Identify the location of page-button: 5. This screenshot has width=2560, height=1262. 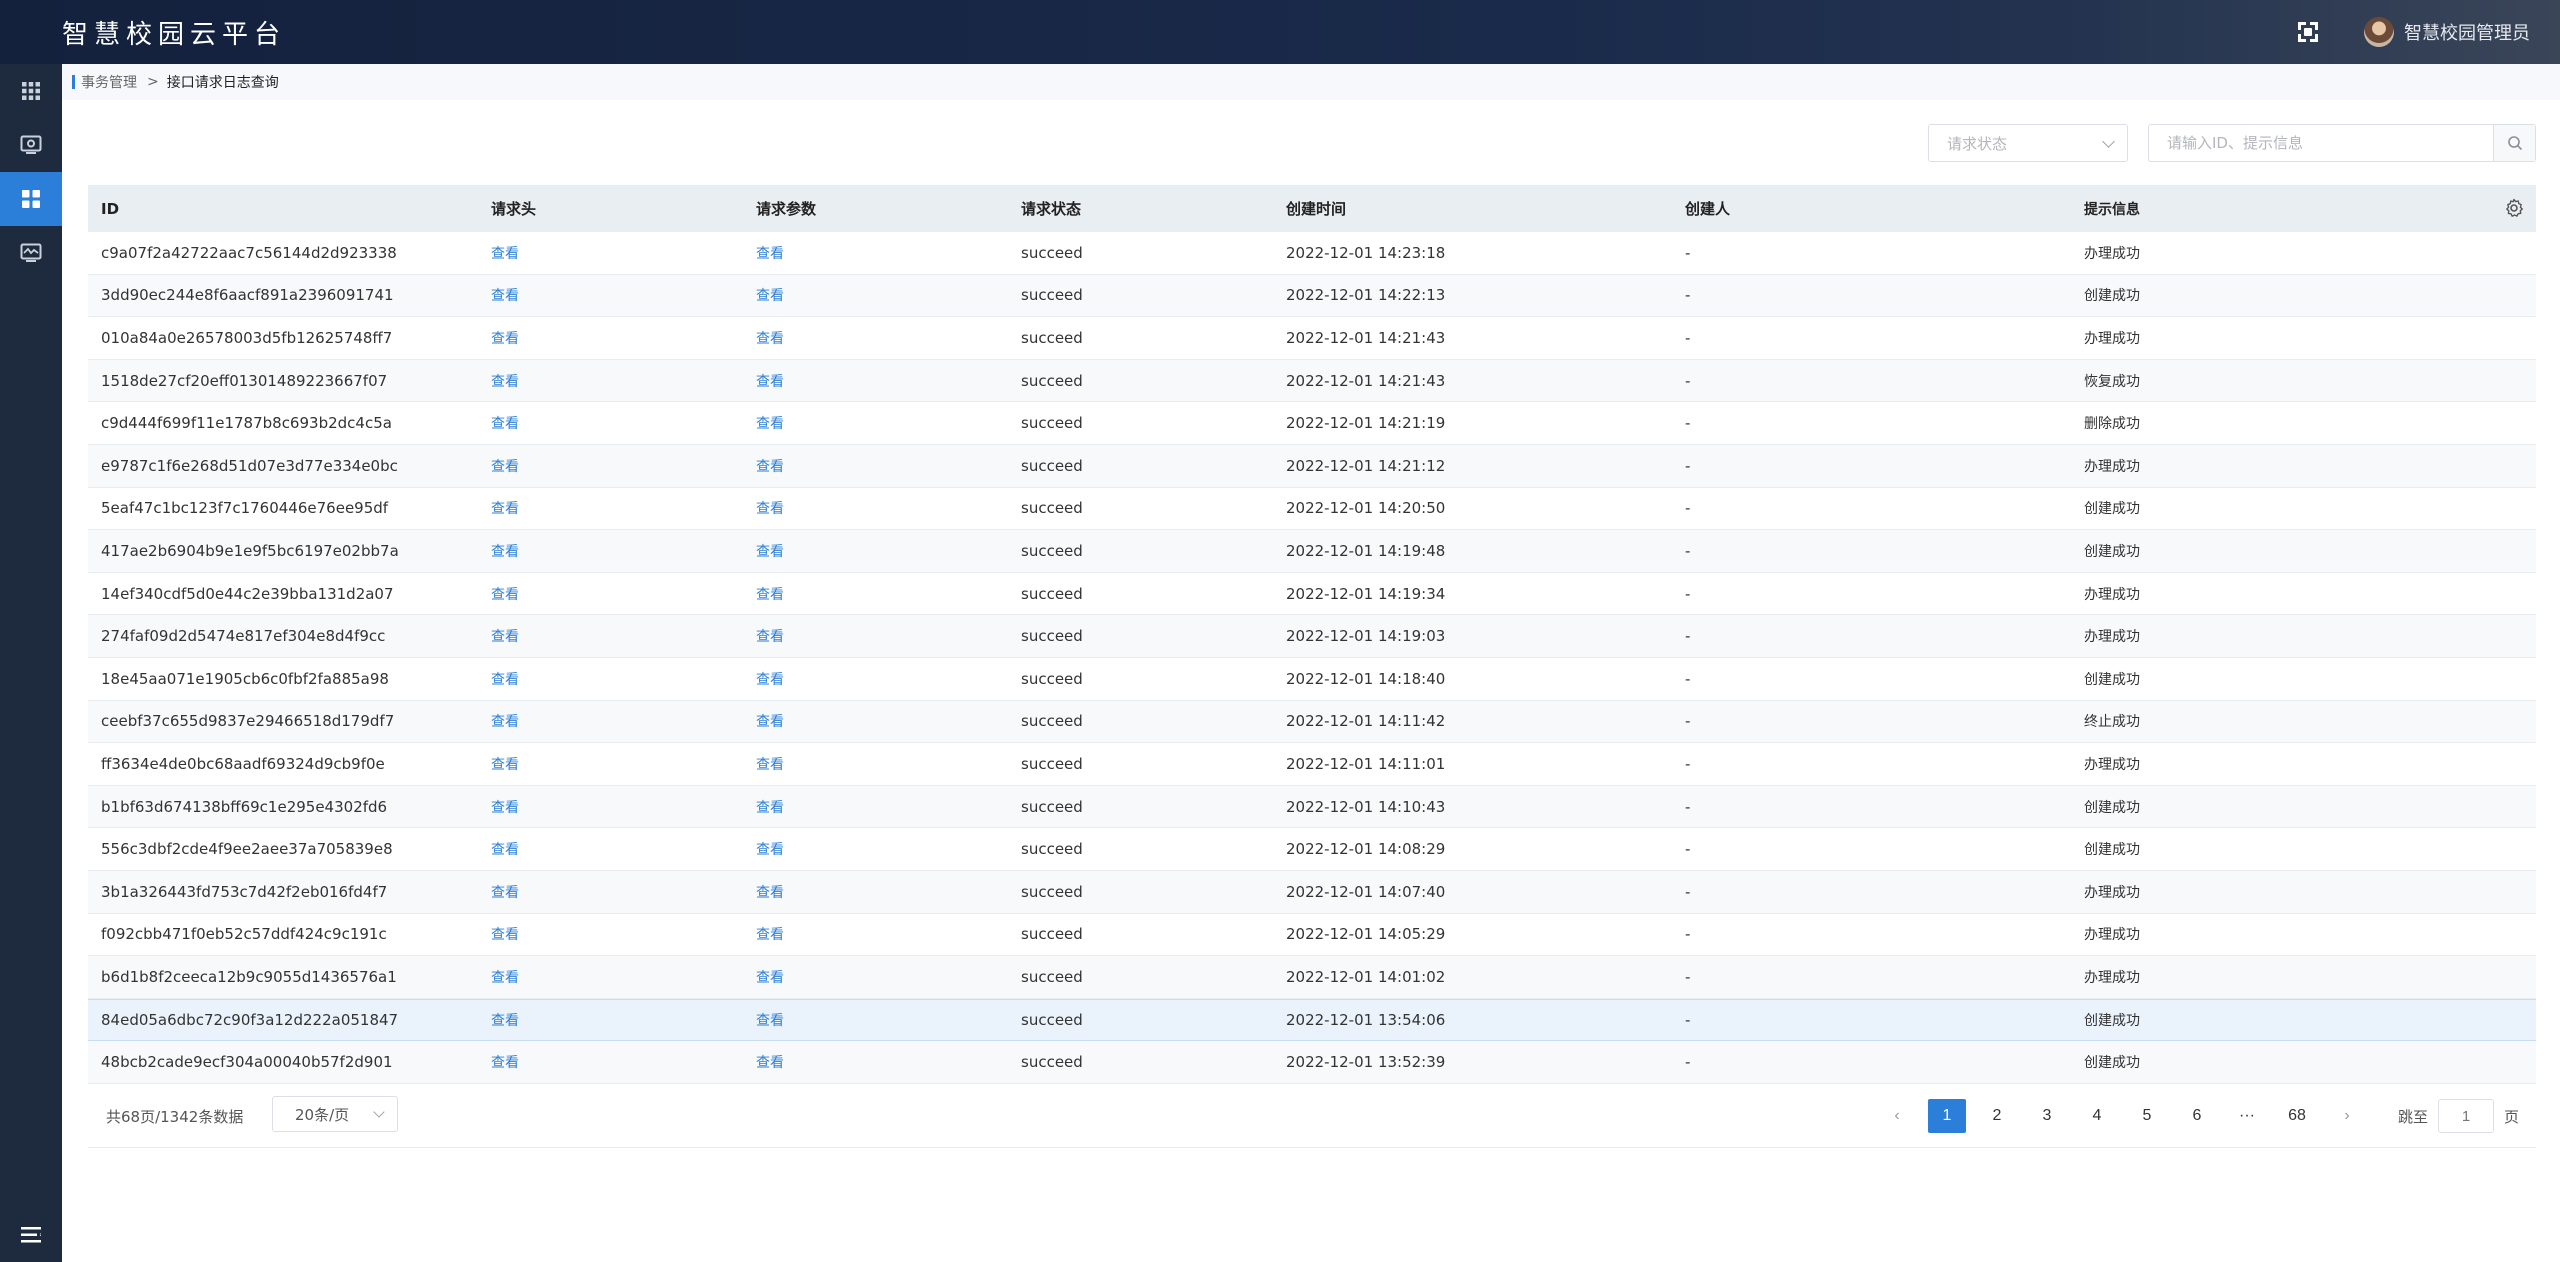
(2147, 1116).